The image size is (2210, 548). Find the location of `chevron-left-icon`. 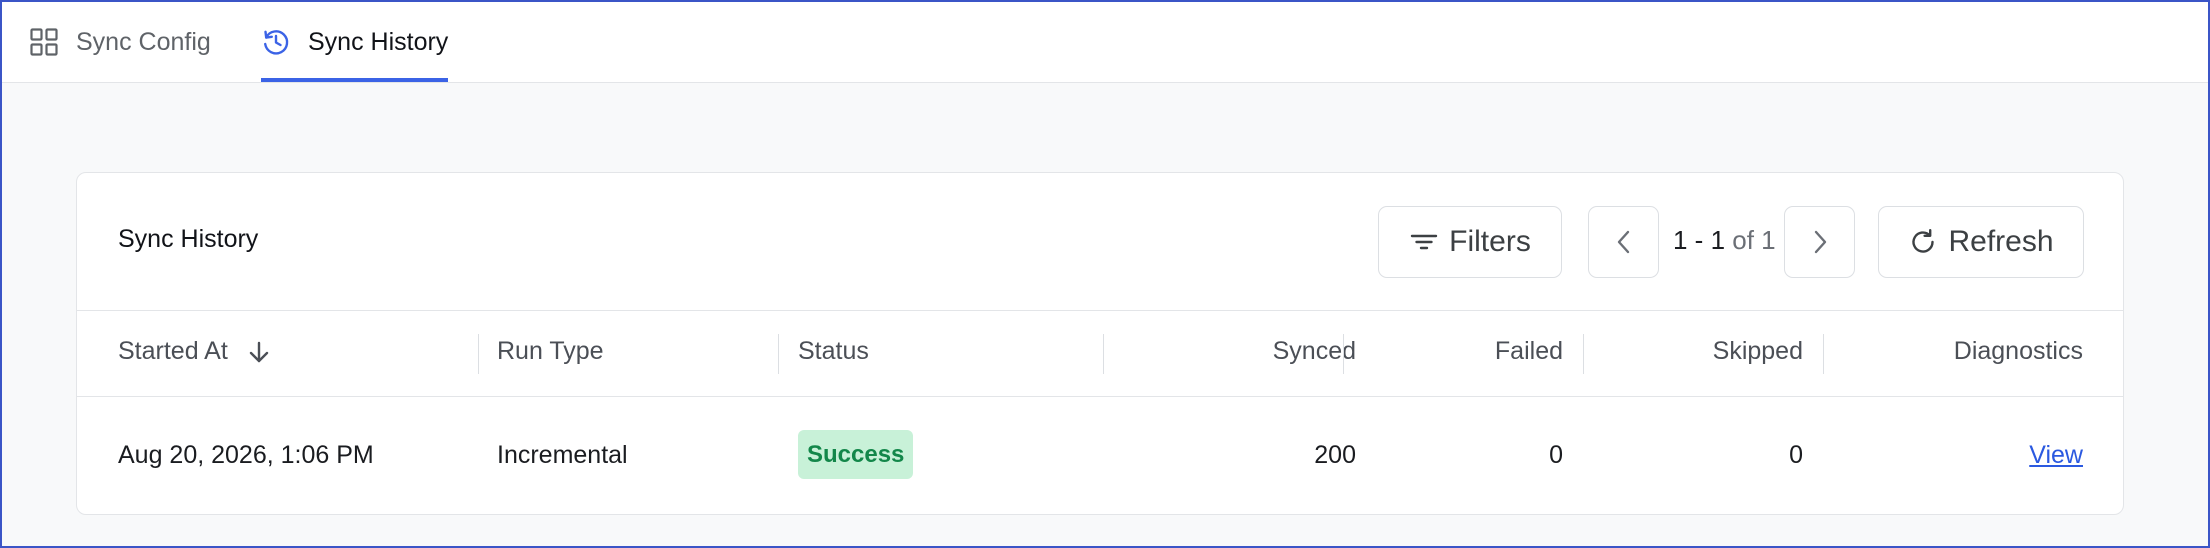

chevron-left-icon is located at coordinates (1624, 242).